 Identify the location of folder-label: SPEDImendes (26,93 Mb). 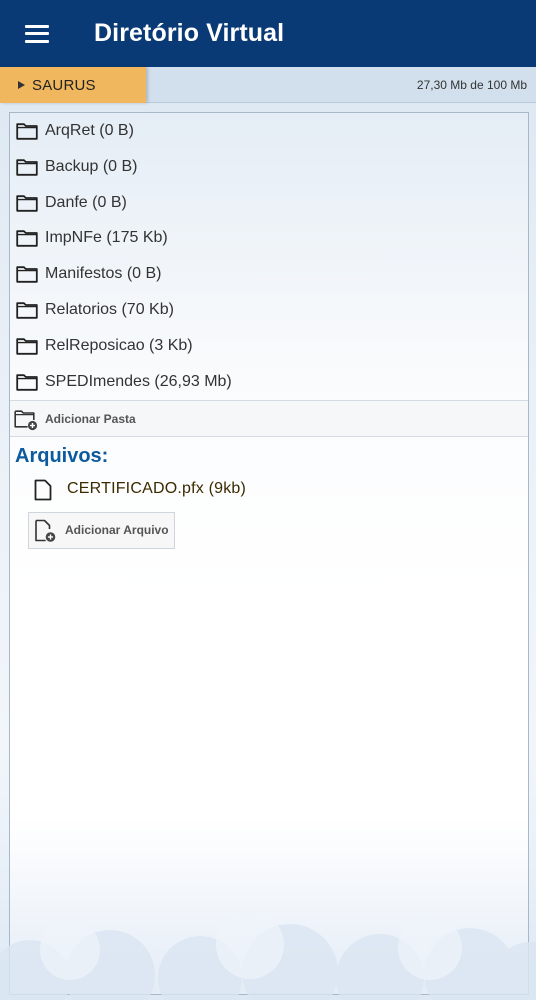
(138, 381).